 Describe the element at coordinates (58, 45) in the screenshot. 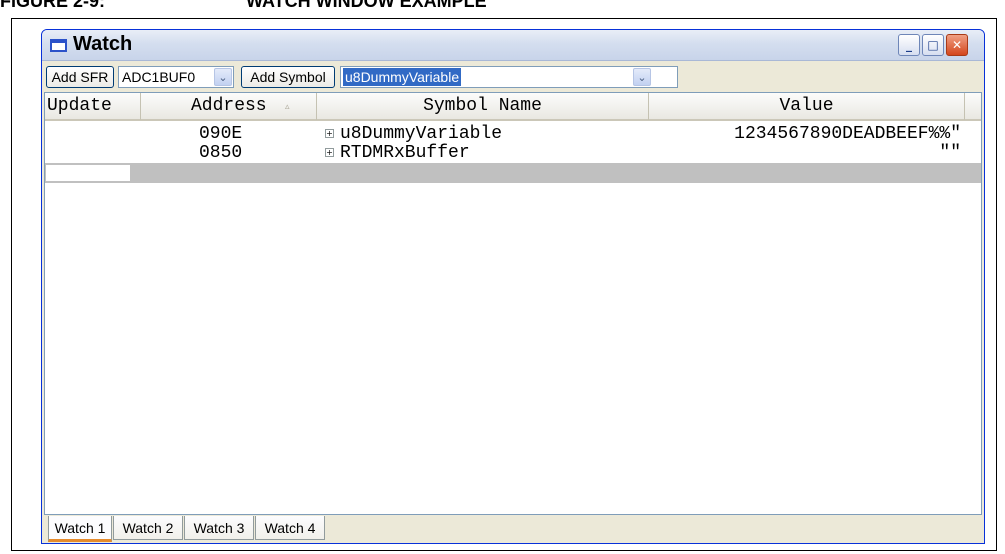

I see `window-icon` at that location.